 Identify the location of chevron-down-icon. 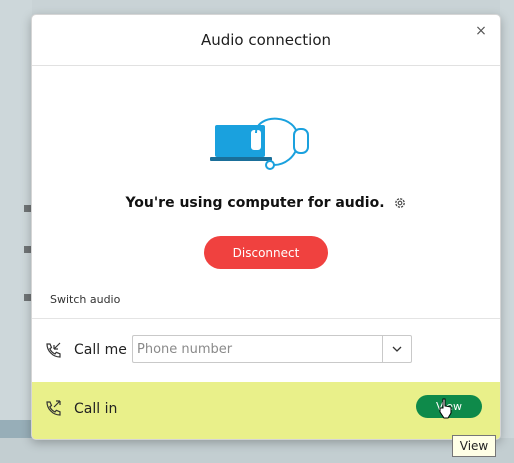
(397, 349).